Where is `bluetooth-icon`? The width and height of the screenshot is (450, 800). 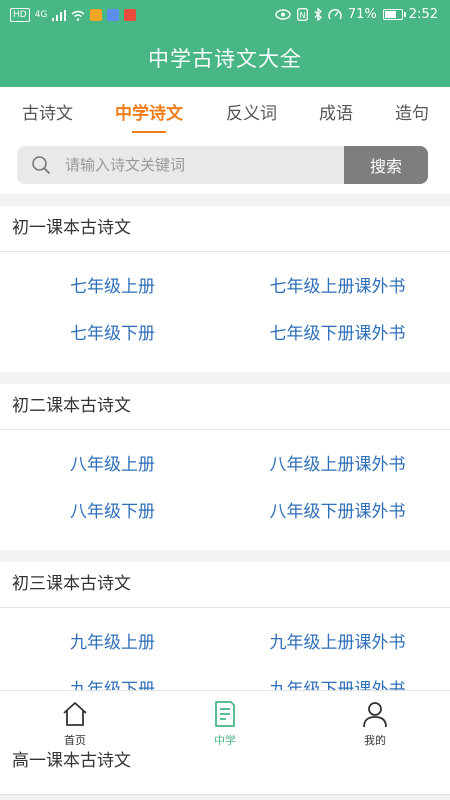 bluetooth-icon is located at coordinates (318, 14).